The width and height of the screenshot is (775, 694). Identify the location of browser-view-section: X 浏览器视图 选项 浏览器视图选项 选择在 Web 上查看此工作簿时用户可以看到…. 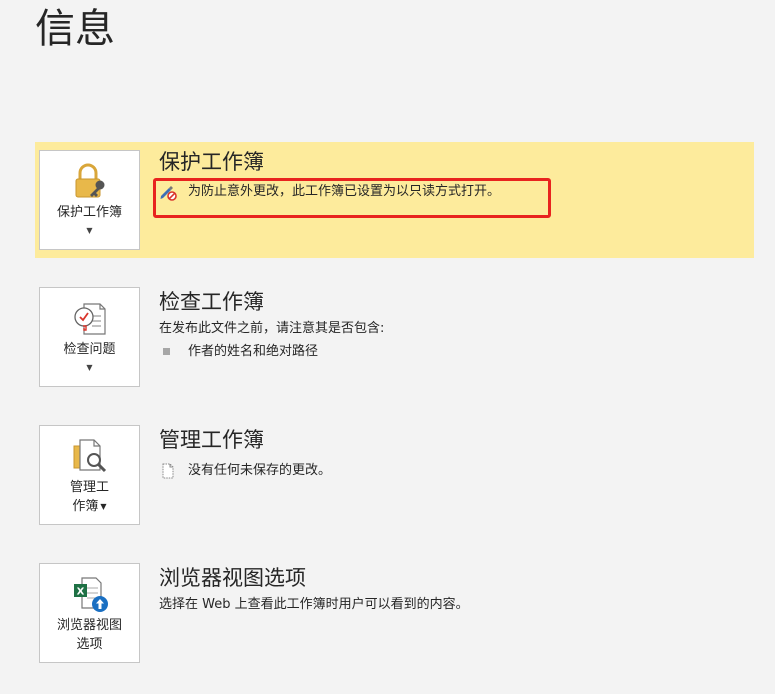
(394, 614).